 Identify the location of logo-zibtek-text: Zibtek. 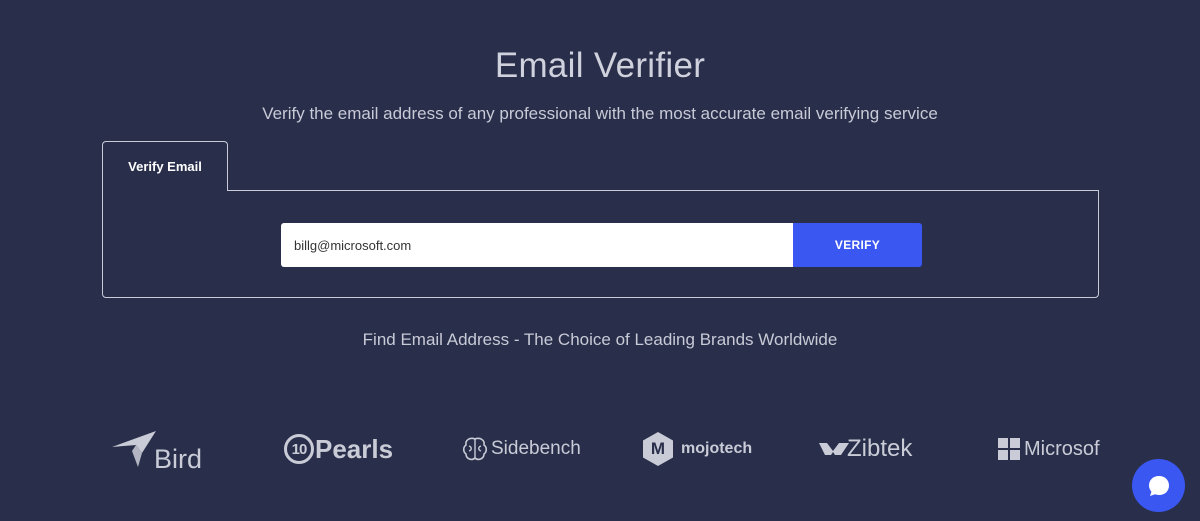
(880, 448).